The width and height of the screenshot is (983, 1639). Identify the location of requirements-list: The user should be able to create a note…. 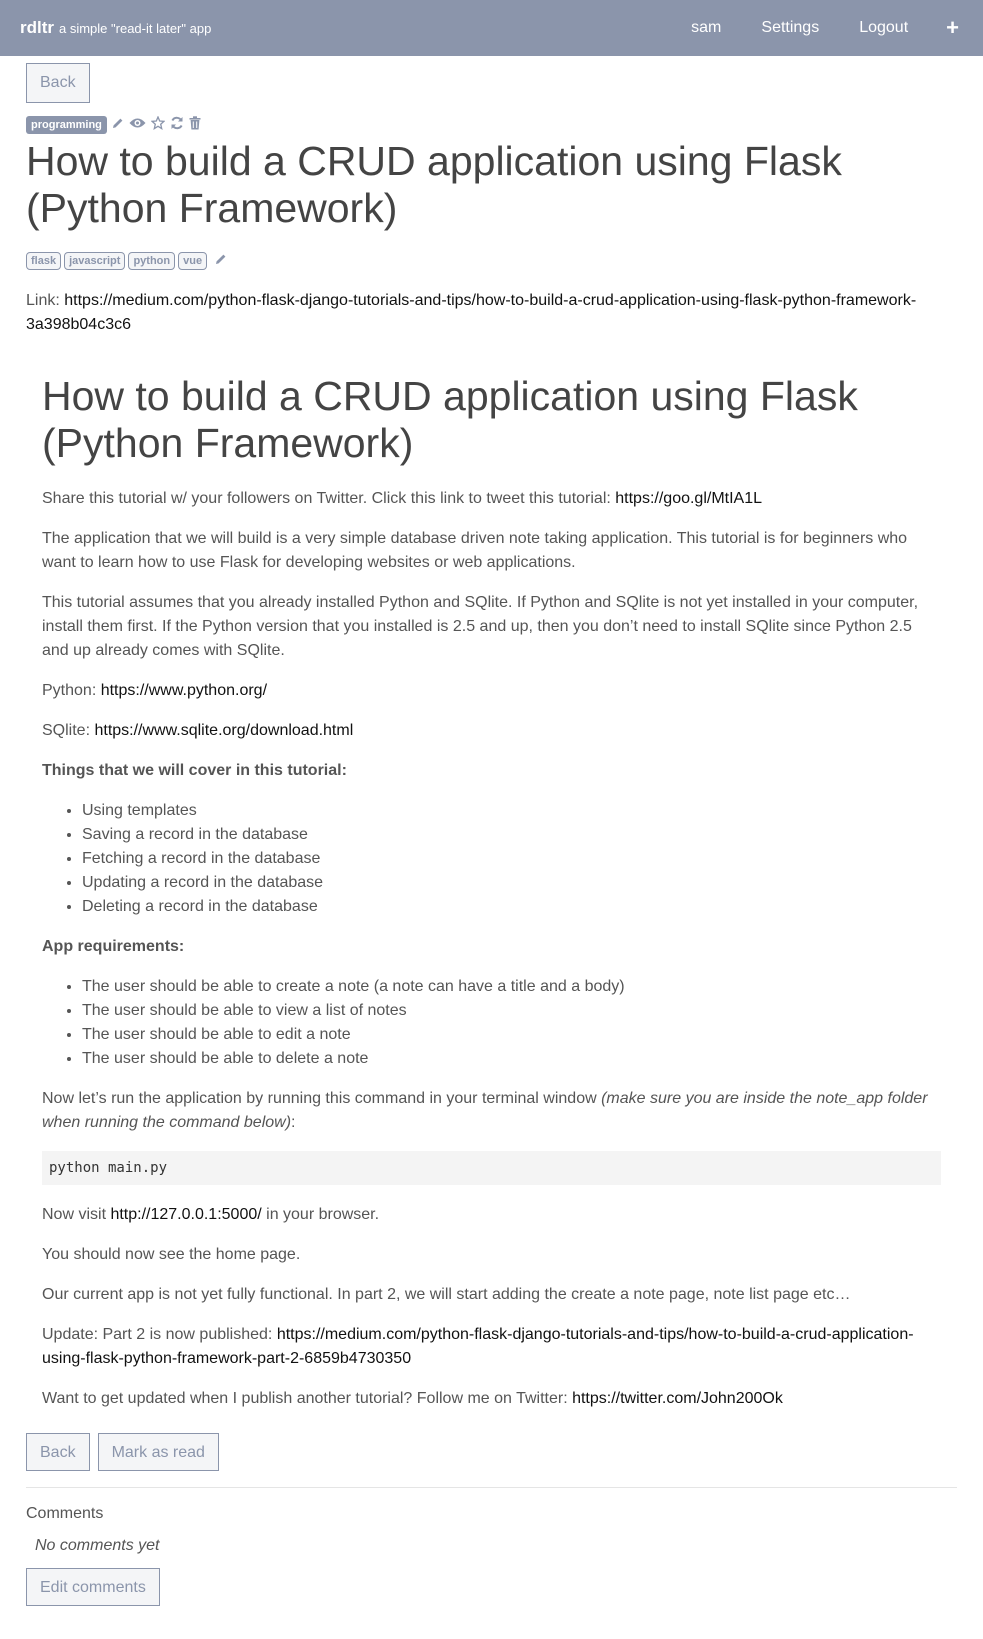
(491, 1023).